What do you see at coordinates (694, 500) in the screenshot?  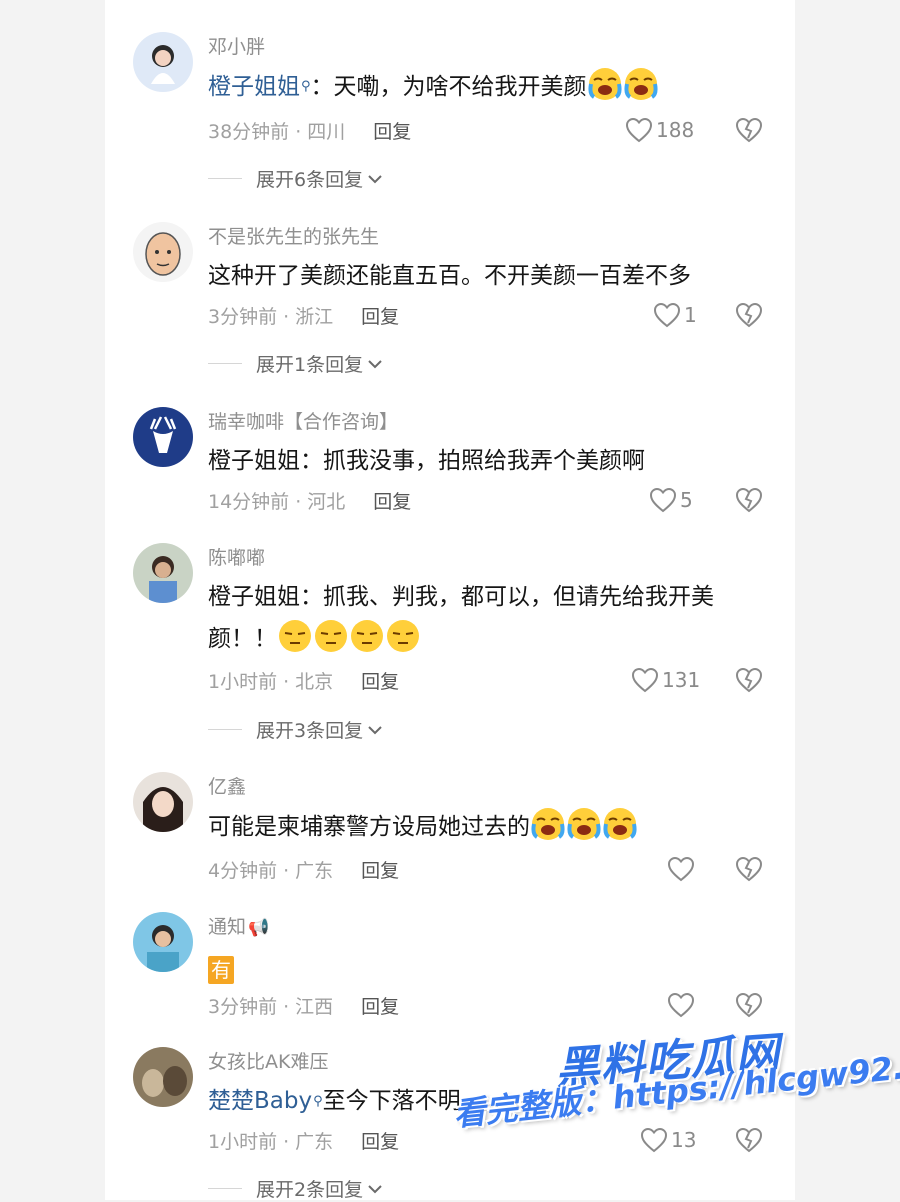 I see `like-button: 5` at bounding box center [694, 500].